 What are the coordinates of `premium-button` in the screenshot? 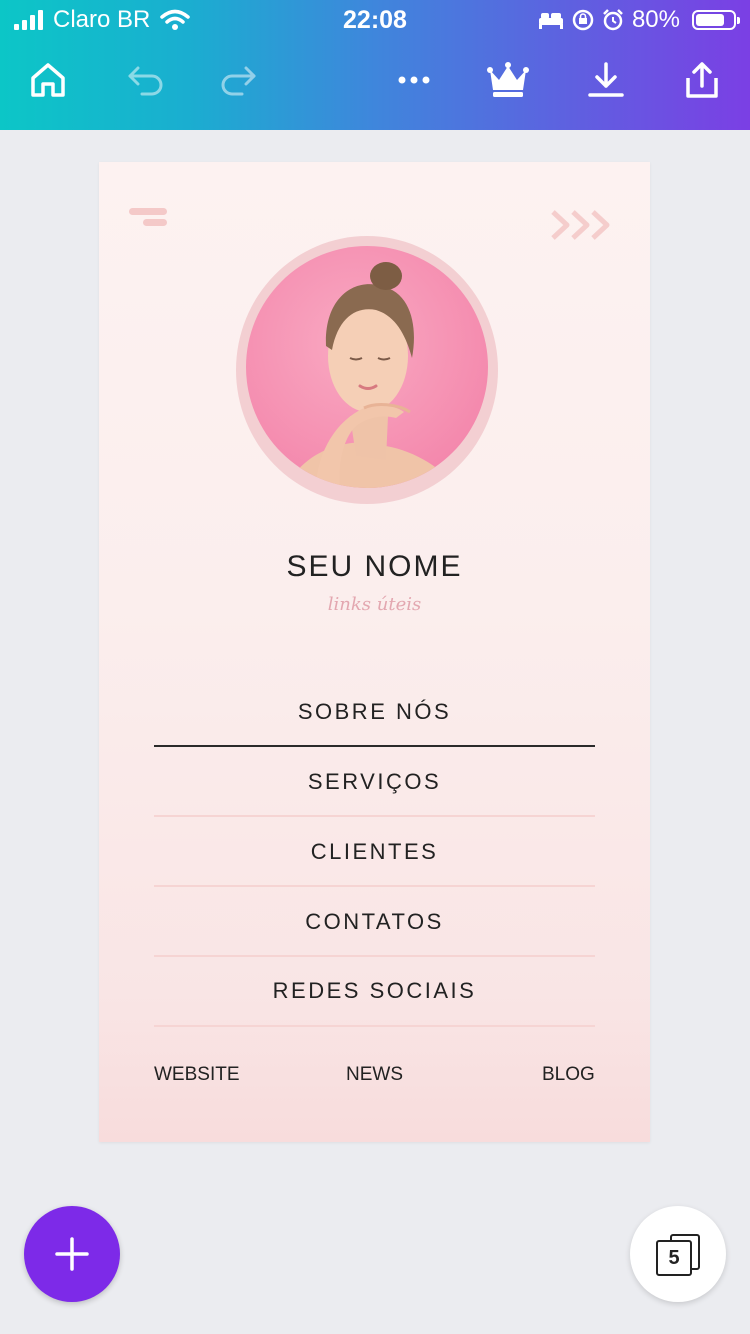 It's located at (508, 80).